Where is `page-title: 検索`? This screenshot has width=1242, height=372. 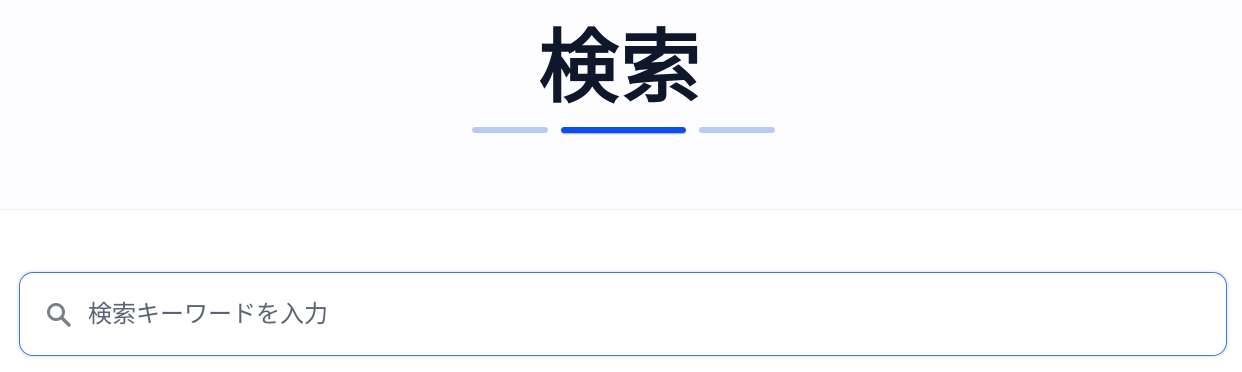 page-title: 検索 is located at coordinates (621, 67).